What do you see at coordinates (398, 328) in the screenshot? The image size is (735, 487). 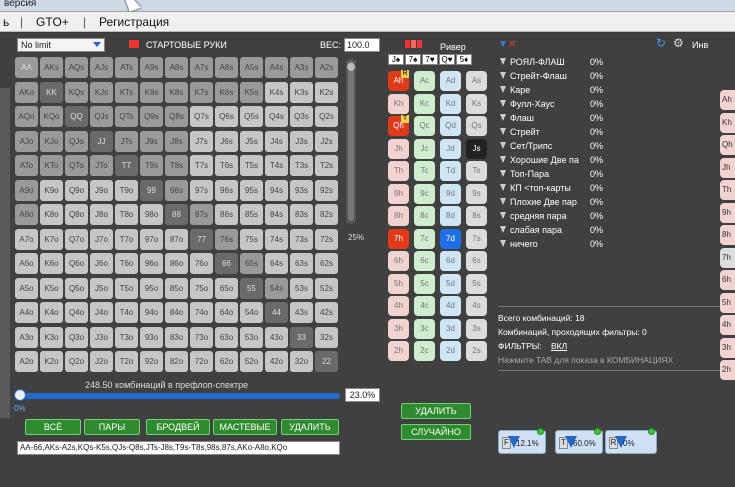 I see `river-card: 3h` at bounding box center [398, 328].